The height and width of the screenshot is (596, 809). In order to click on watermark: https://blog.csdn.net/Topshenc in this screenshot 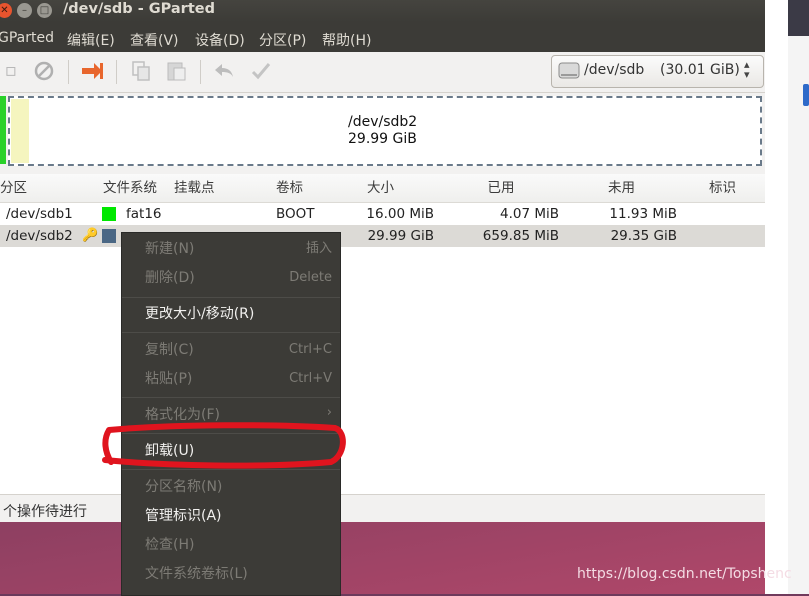, I will do `click(684, 574)`.